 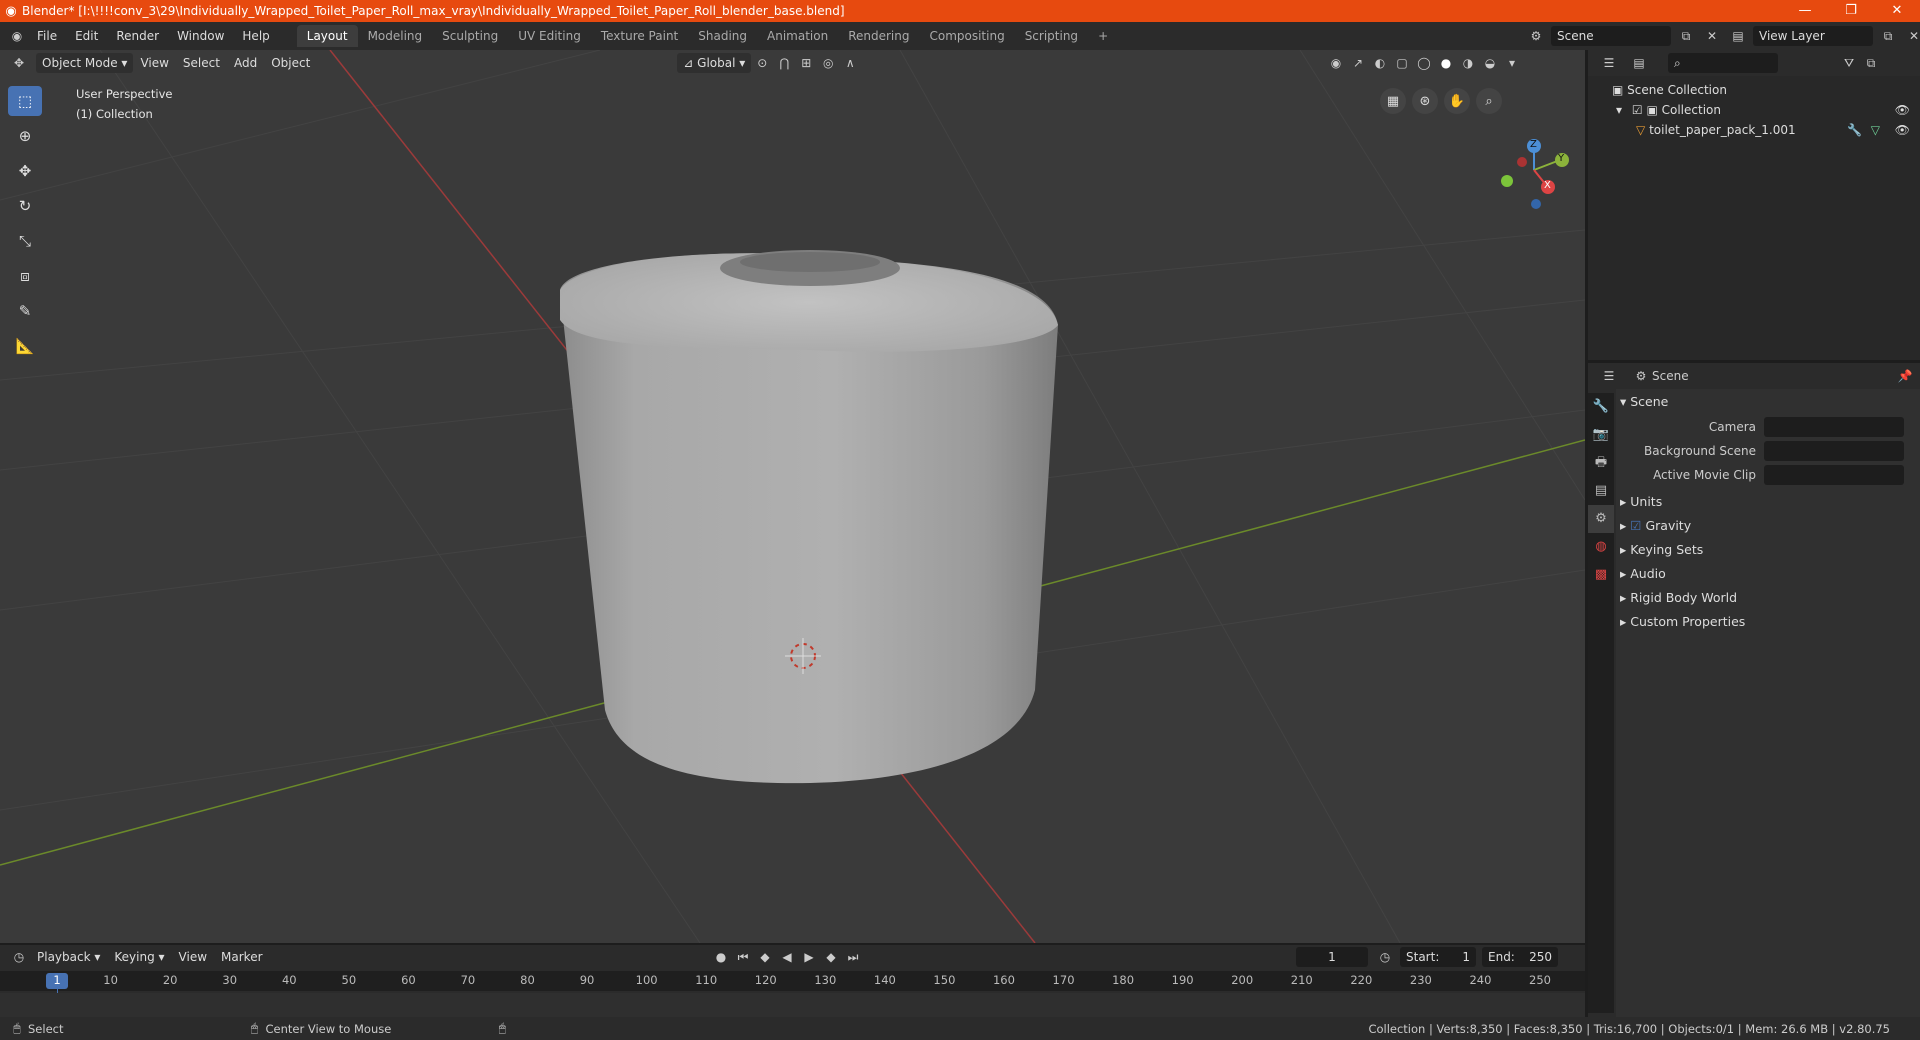 I want to click on tab-layout: Layout, so click(x=327, y=36).